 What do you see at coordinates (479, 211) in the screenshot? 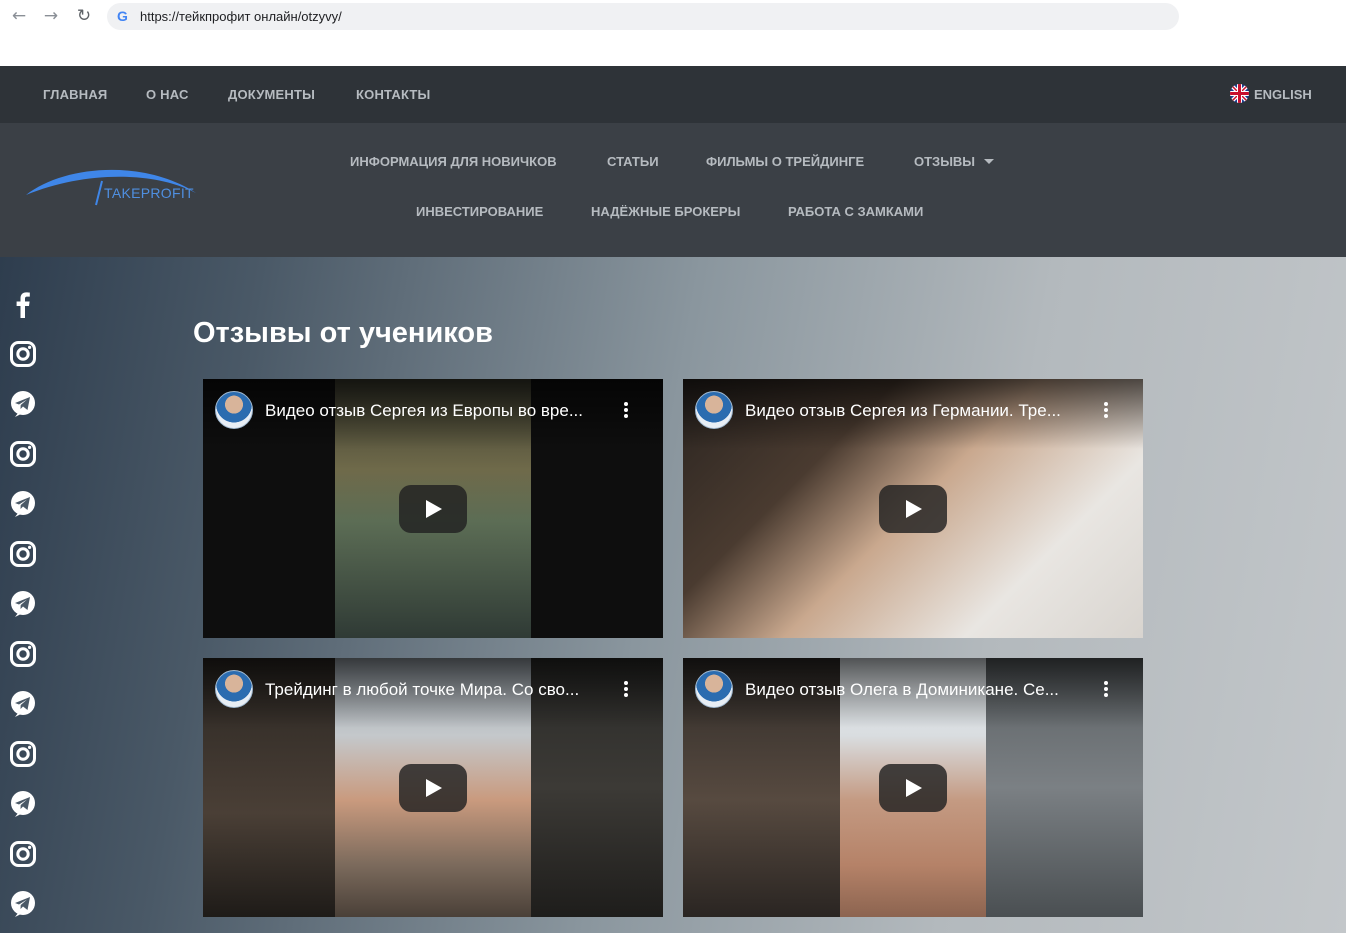
I see `menu-item-investing: ИНВЕСТИРОВАНИЕ` at bounding box center [479, 211].